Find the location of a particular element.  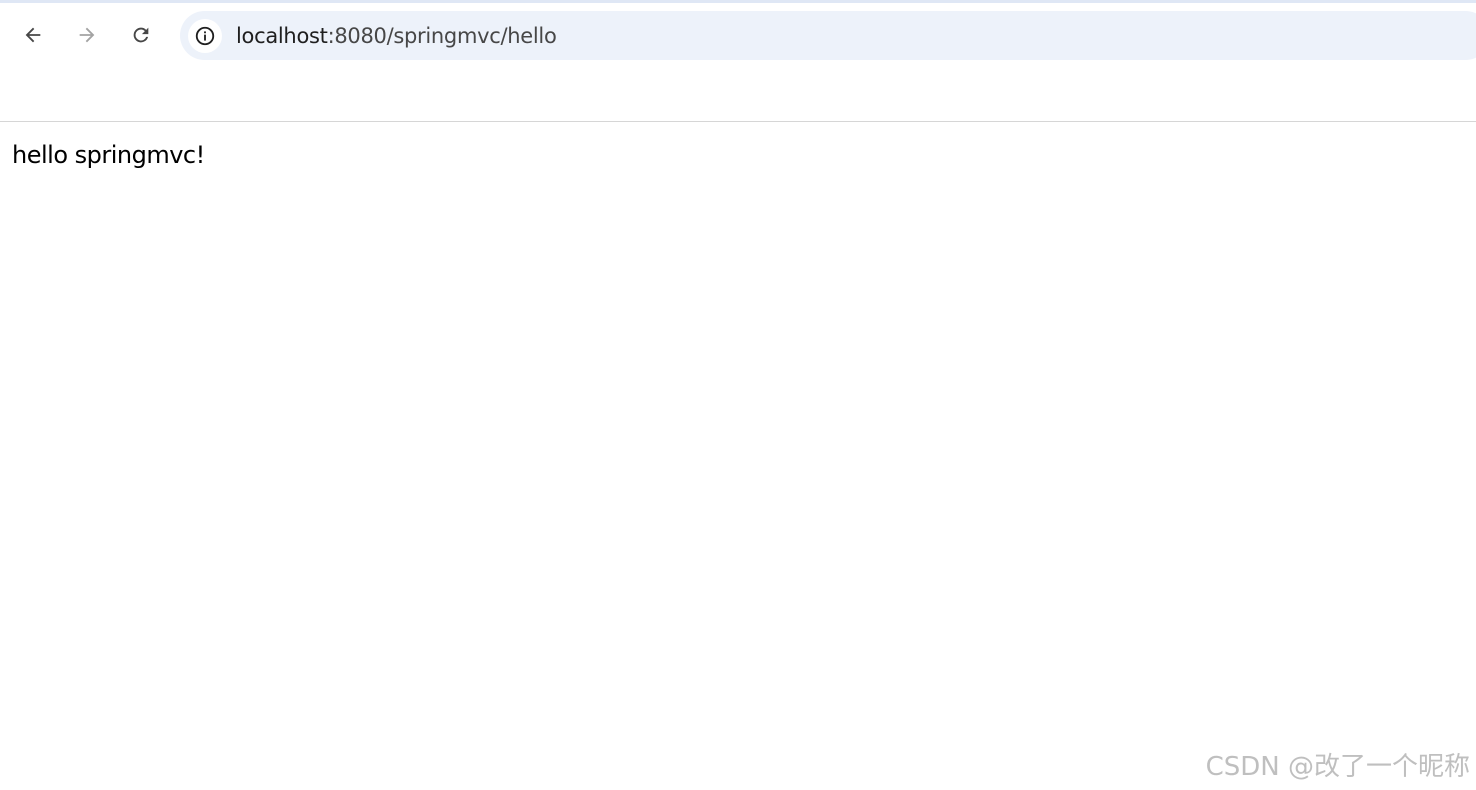

url-text: localhost:8080/springmvc/hello is located at coordinates (396, 36).